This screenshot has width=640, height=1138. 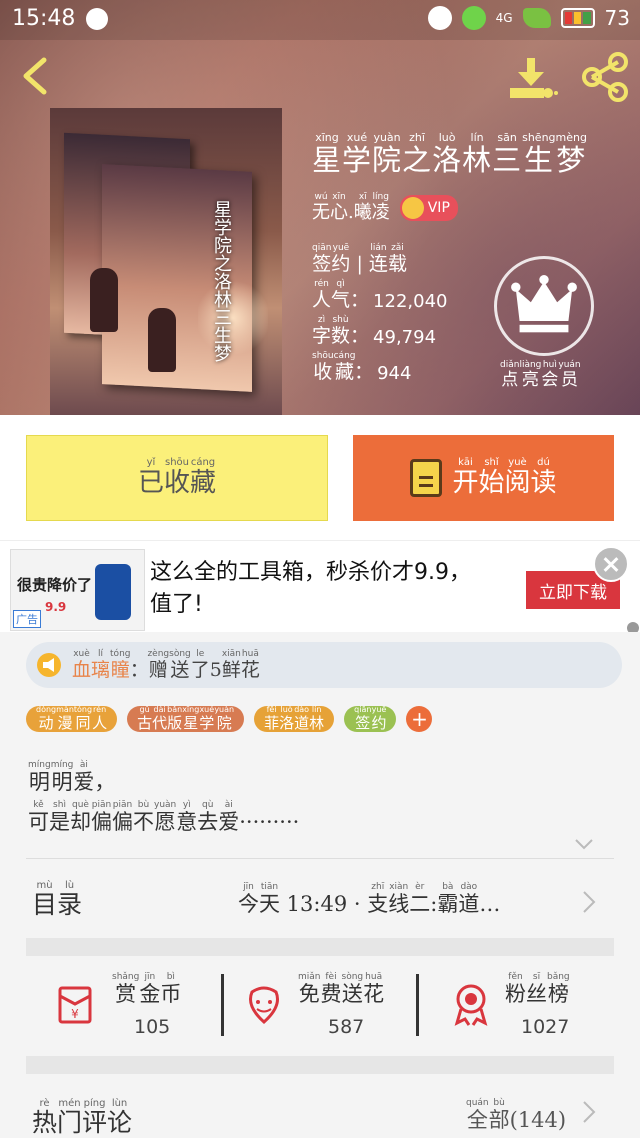 What do you see at coordinates (166, 261) in the screenshot?
I see `book-cover: 星学院之洛林三生梦` at bounding box center [166, 261].